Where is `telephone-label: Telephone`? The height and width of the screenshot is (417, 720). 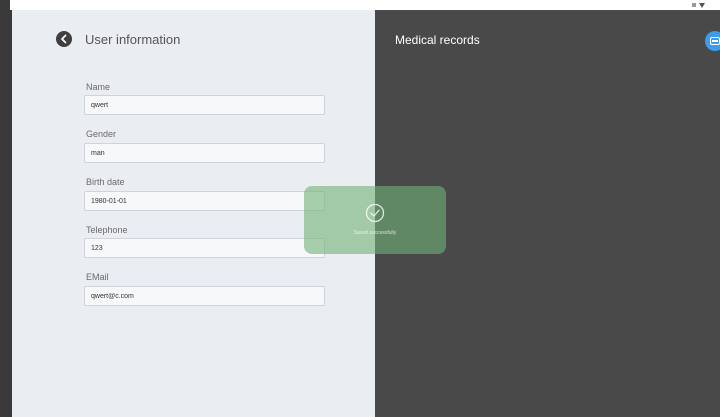 telephone-label: Telephone is located at coordinates (107, 230).